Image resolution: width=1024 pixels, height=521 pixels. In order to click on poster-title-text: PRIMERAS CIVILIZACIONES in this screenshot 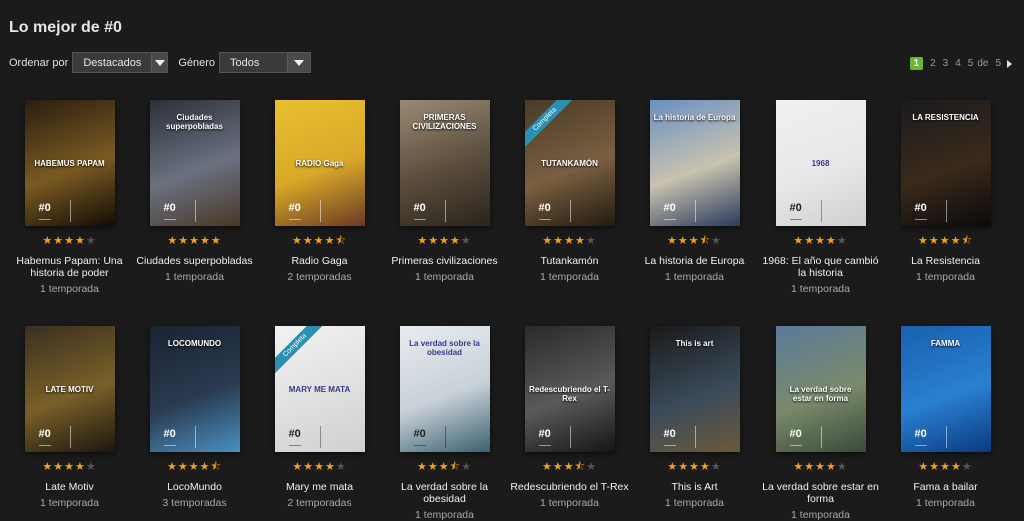, I will do `click(444, 122)`.